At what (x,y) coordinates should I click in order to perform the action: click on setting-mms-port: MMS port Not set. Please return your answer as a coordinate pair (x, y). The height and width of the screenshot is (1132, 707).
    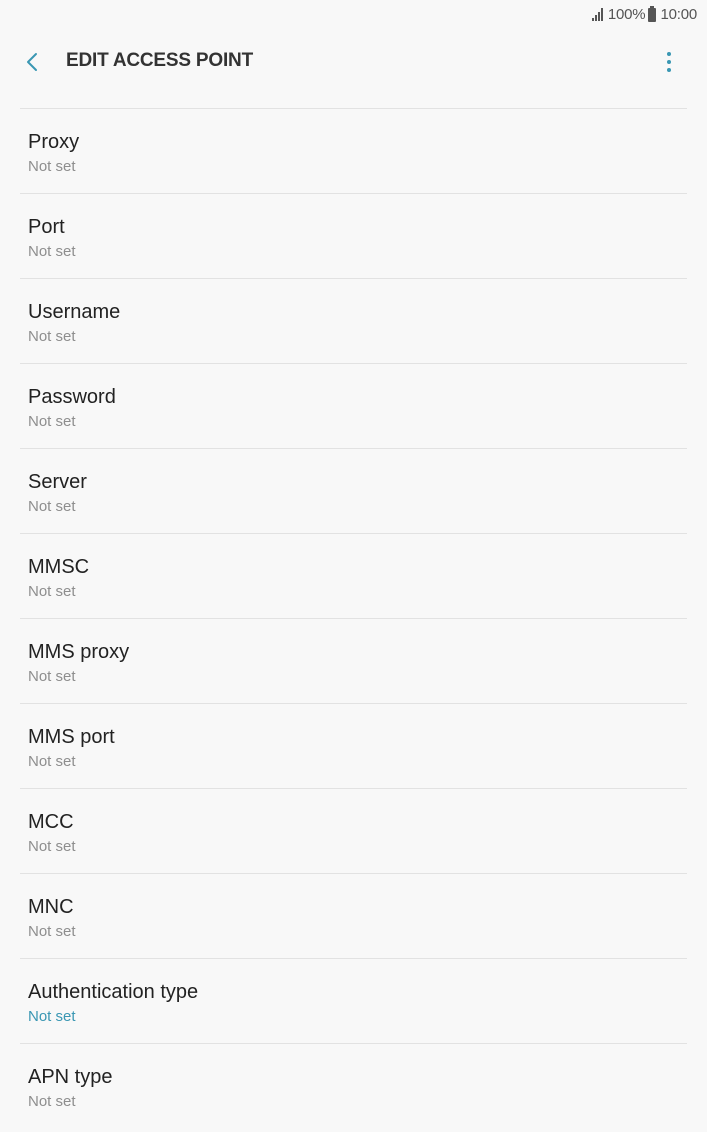
    Looking at the image, I should click on (353, 745).